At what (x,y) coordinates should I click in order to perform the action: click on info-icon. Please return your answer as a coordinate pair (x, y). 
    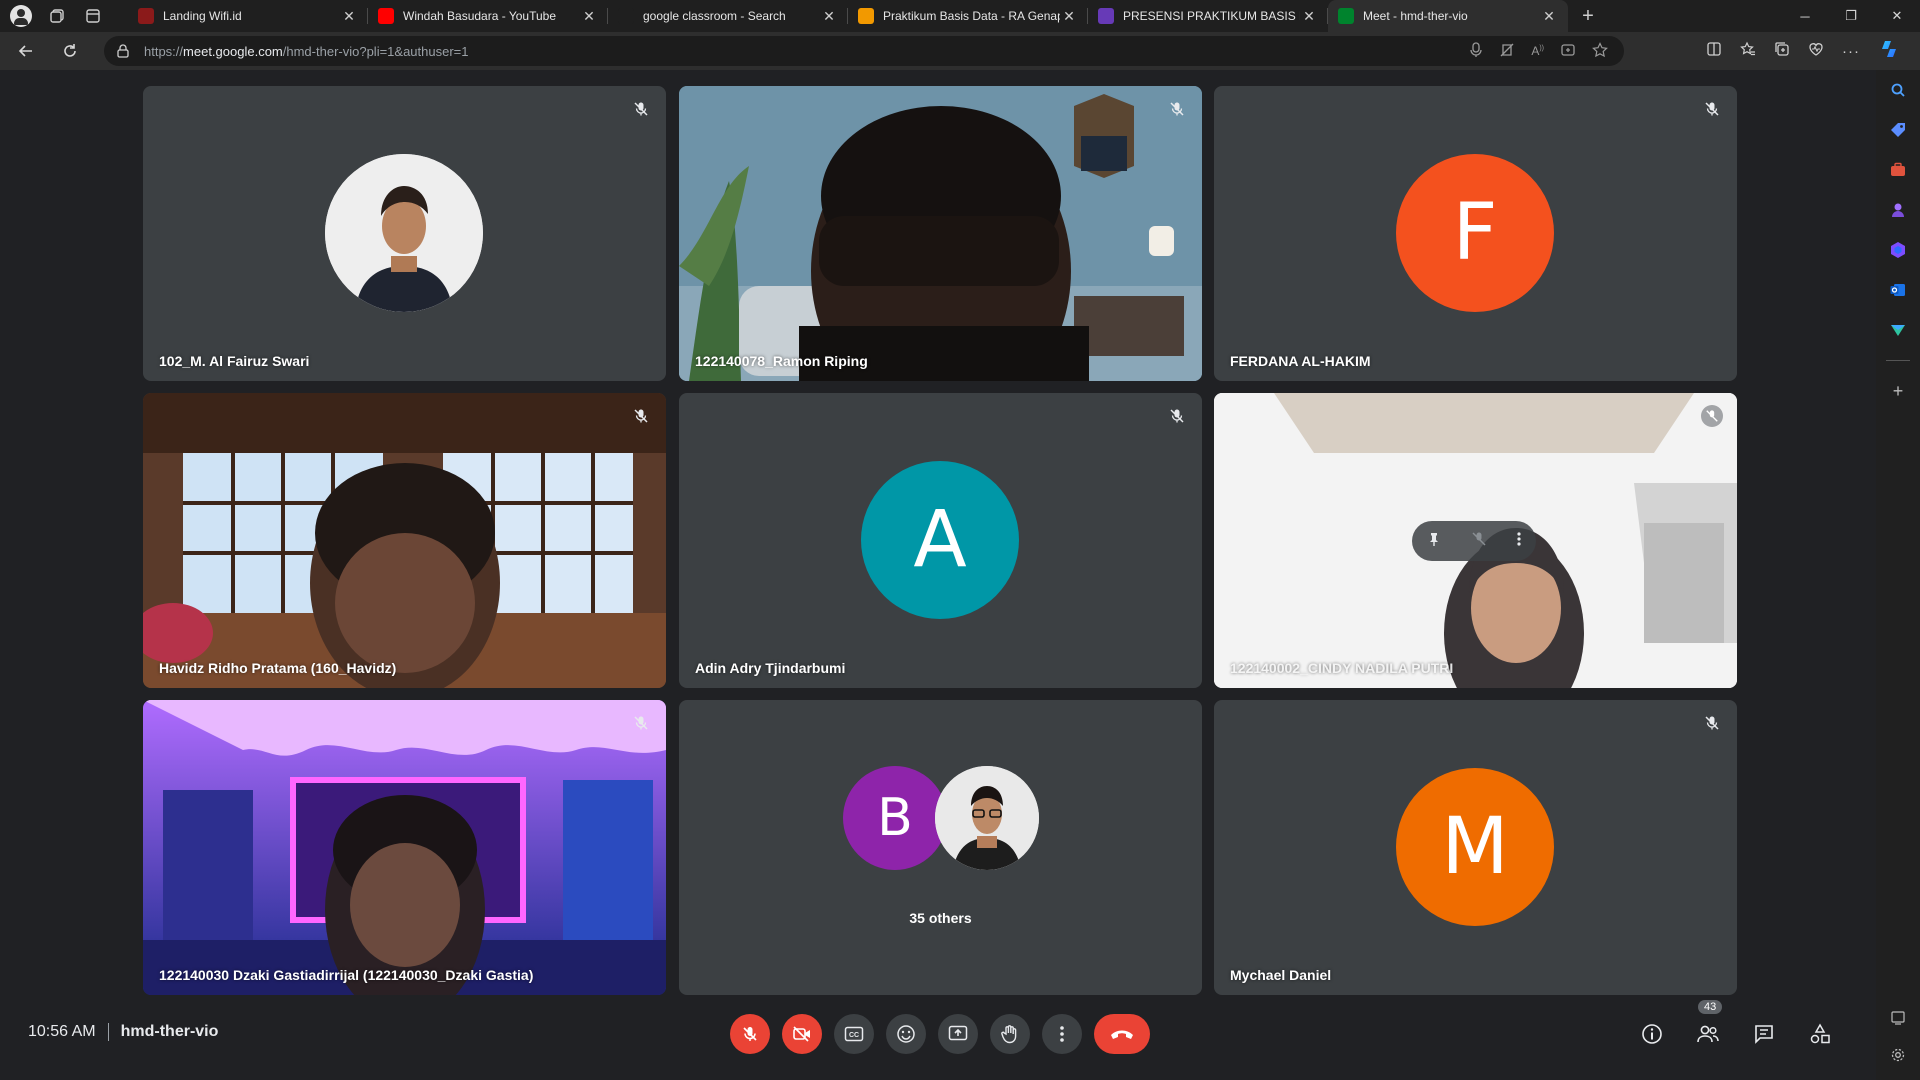
    Looking at the image, I should click on (1652, 1034).